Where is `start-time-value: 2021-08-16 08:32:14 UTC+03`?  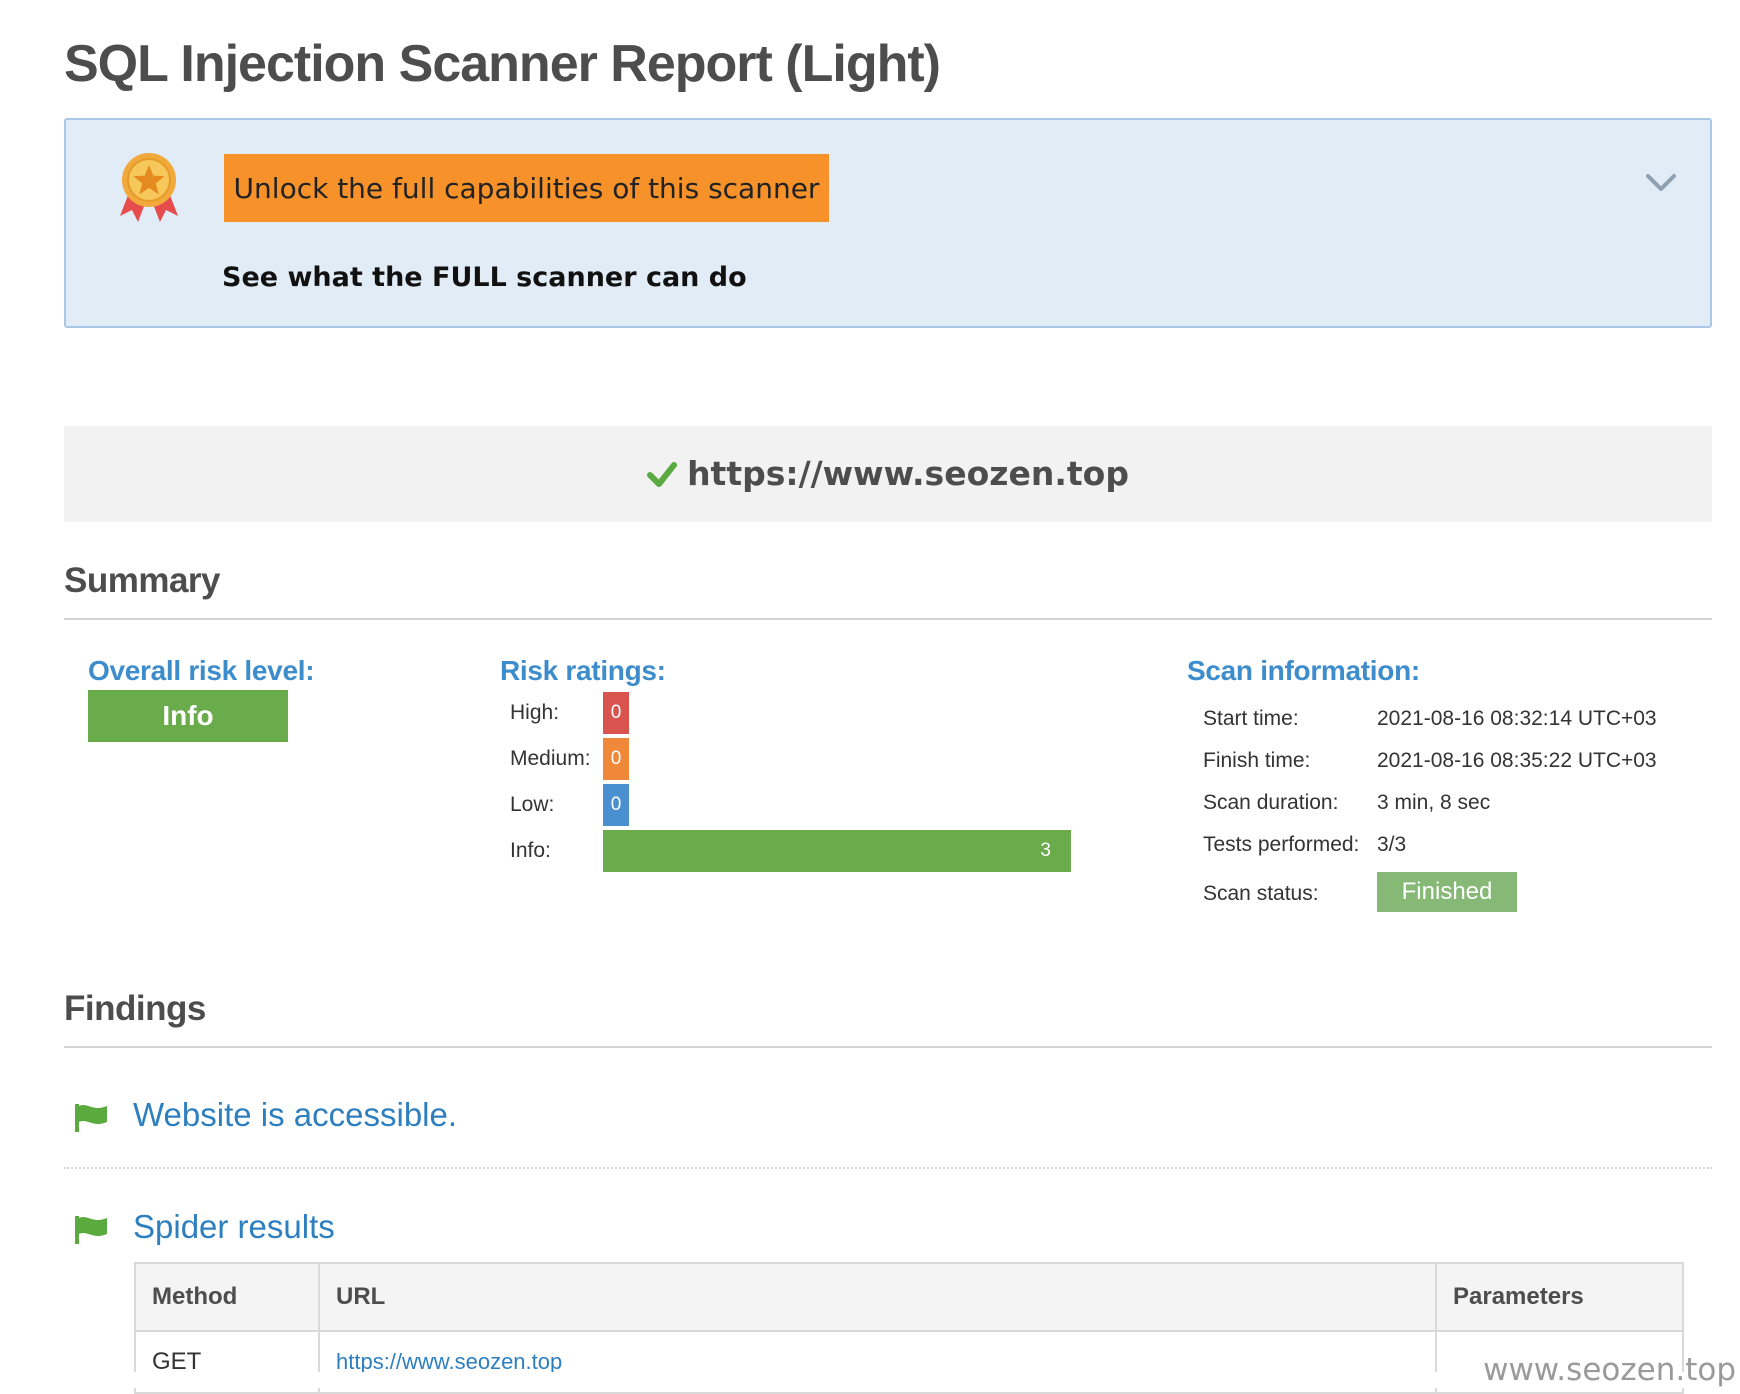 start-time-value: 2021-08-16 08:32:14 UTC+03 is located at coordinates (1517, 718).